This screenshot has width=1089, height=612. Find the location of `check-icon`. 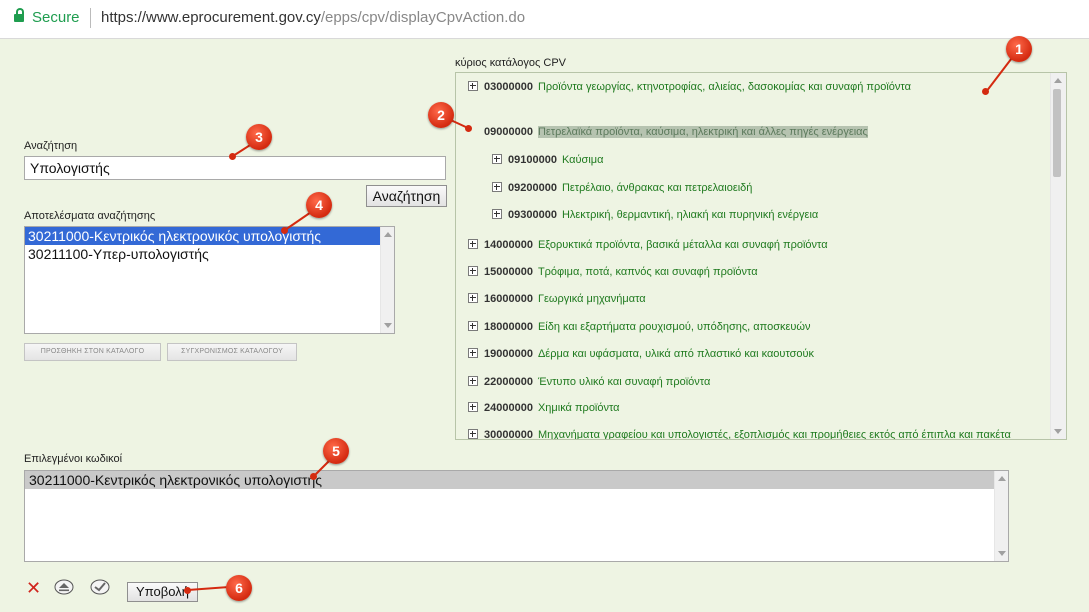

check-icon is located at coordinates (100, 587).